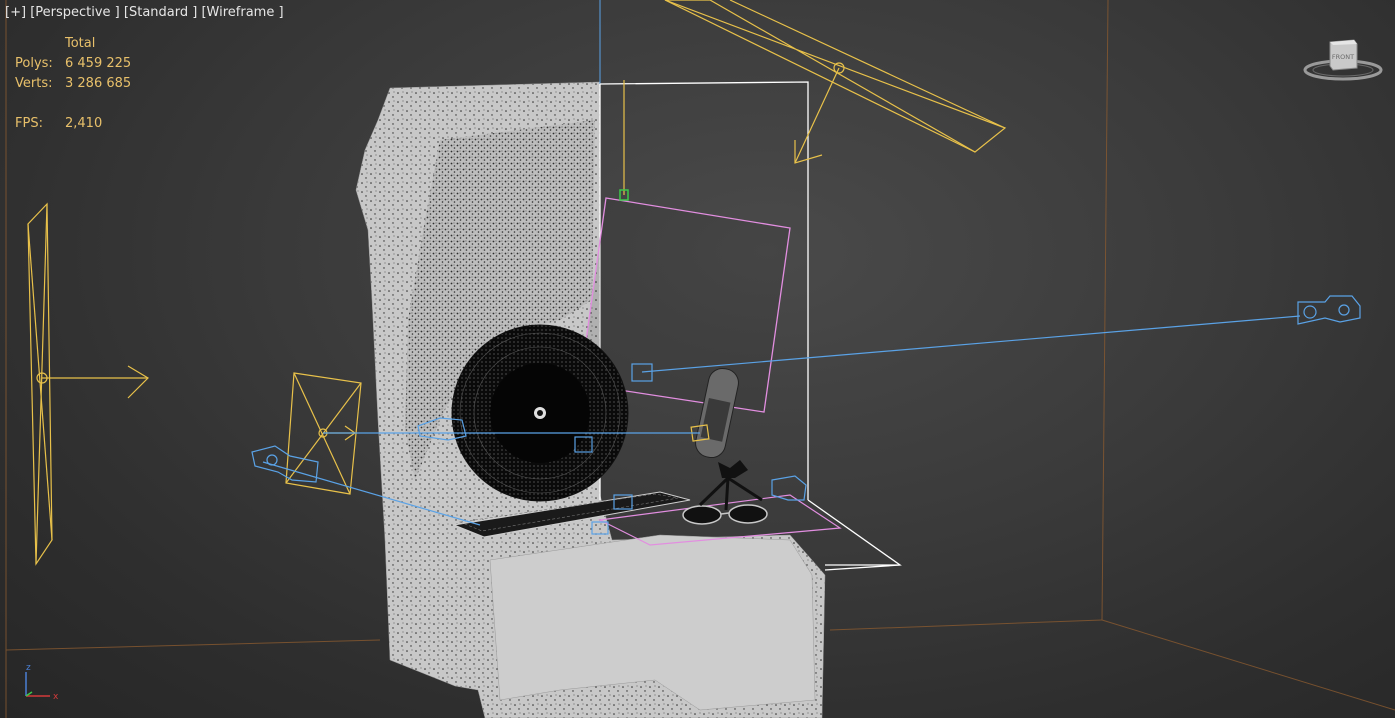 The image size is (1395, 718). I want to click on viewcube-icon: FRONT, so click(1343, 60).